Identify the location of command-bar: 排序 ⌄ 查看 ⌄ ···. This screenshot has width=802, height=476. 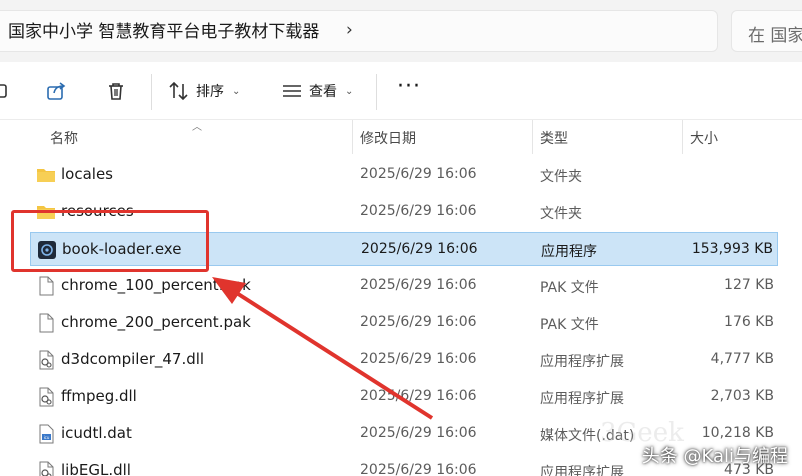
(401, 91).